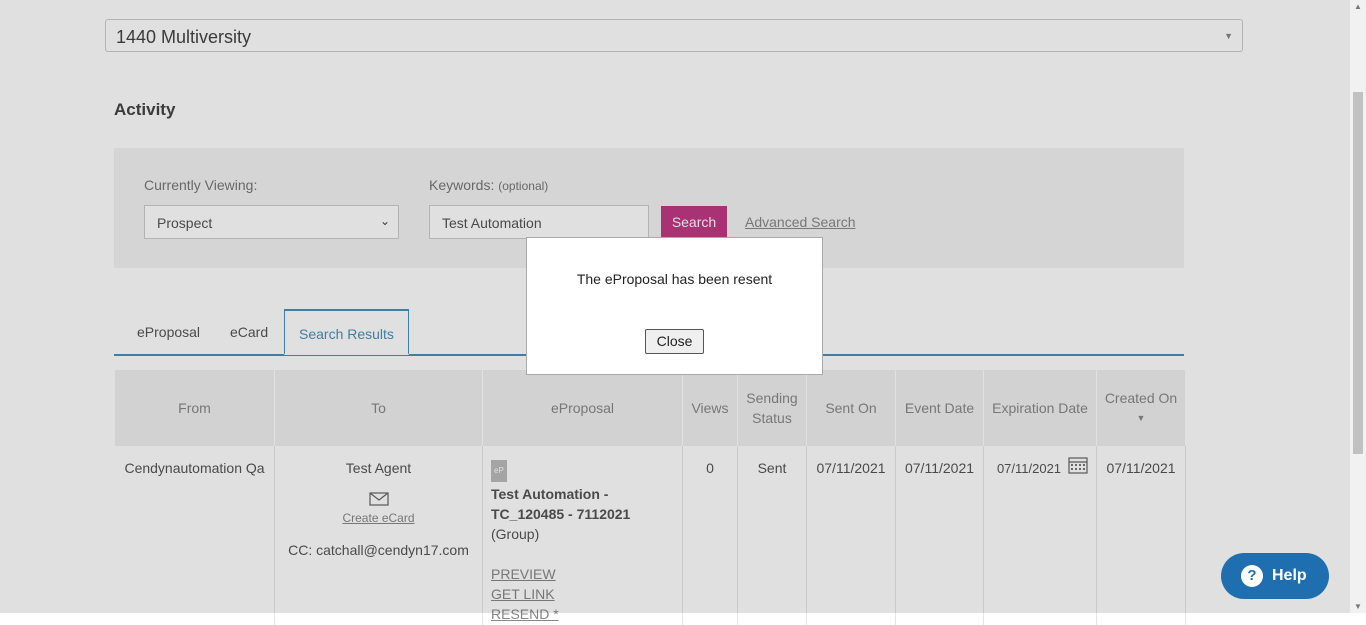 This screenshot has width=1366, height=625. Describe the element at coordinates (1358, 6) in the screenshot. I see `scroll-up-icon: ▲` at that location.